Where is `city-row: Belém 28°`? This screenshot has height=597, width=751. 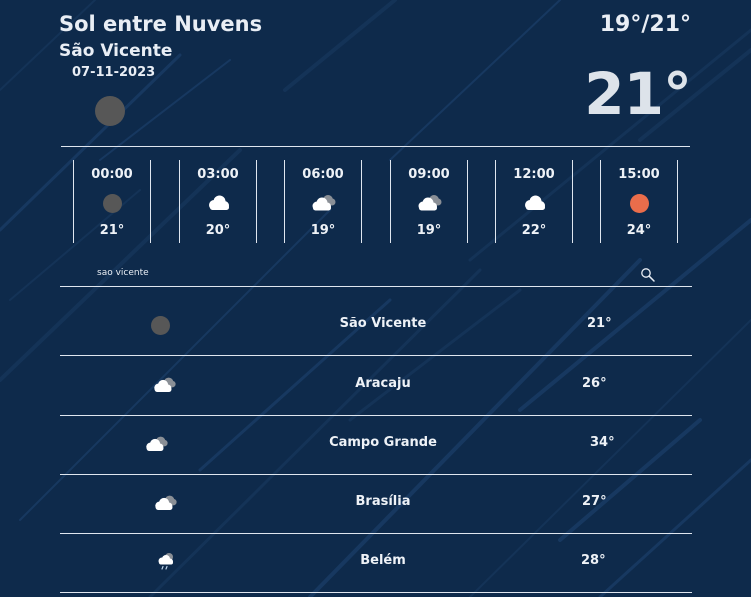 city-row: Belém 28° is located at coordinates (376, 563).